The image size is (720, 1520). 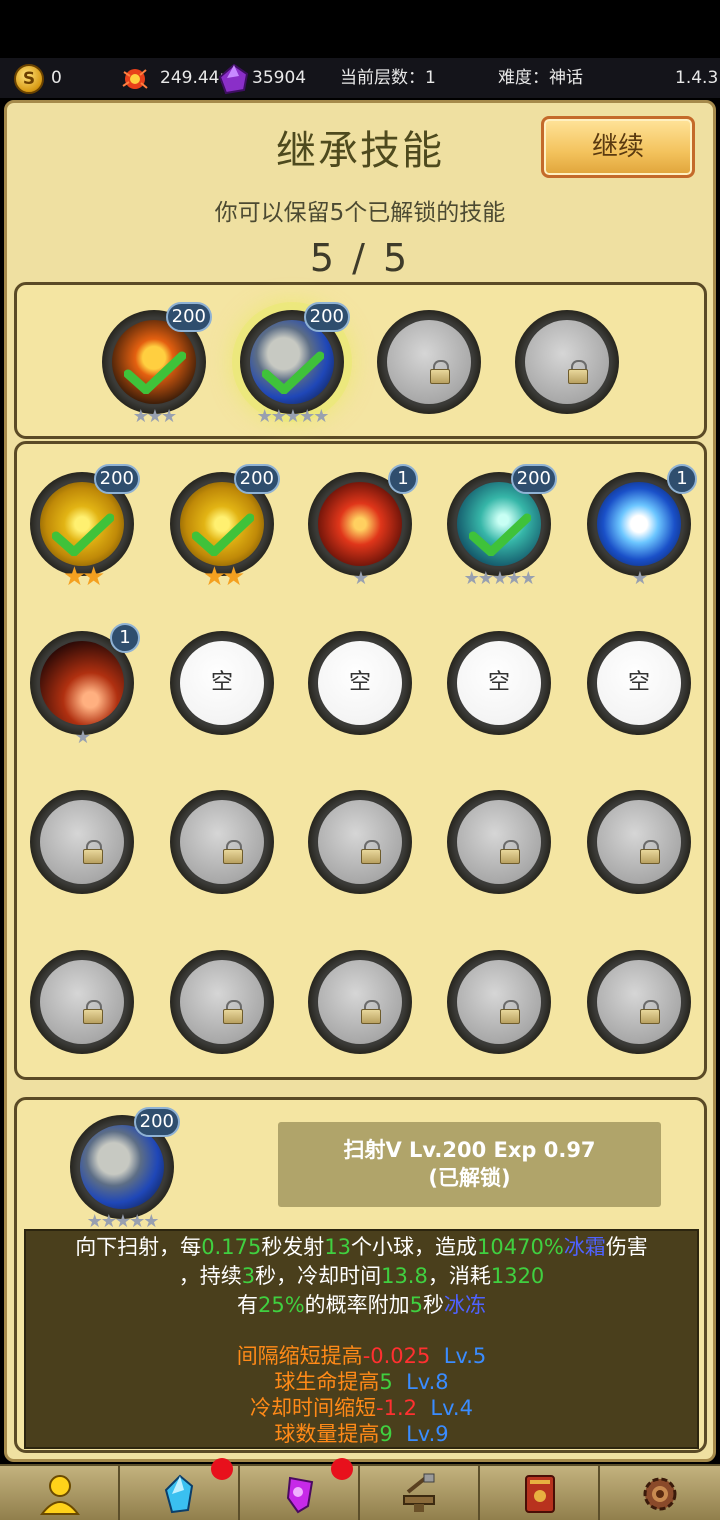 I want to click on fire-amount: 249.44r, so click(x=193, y=78).